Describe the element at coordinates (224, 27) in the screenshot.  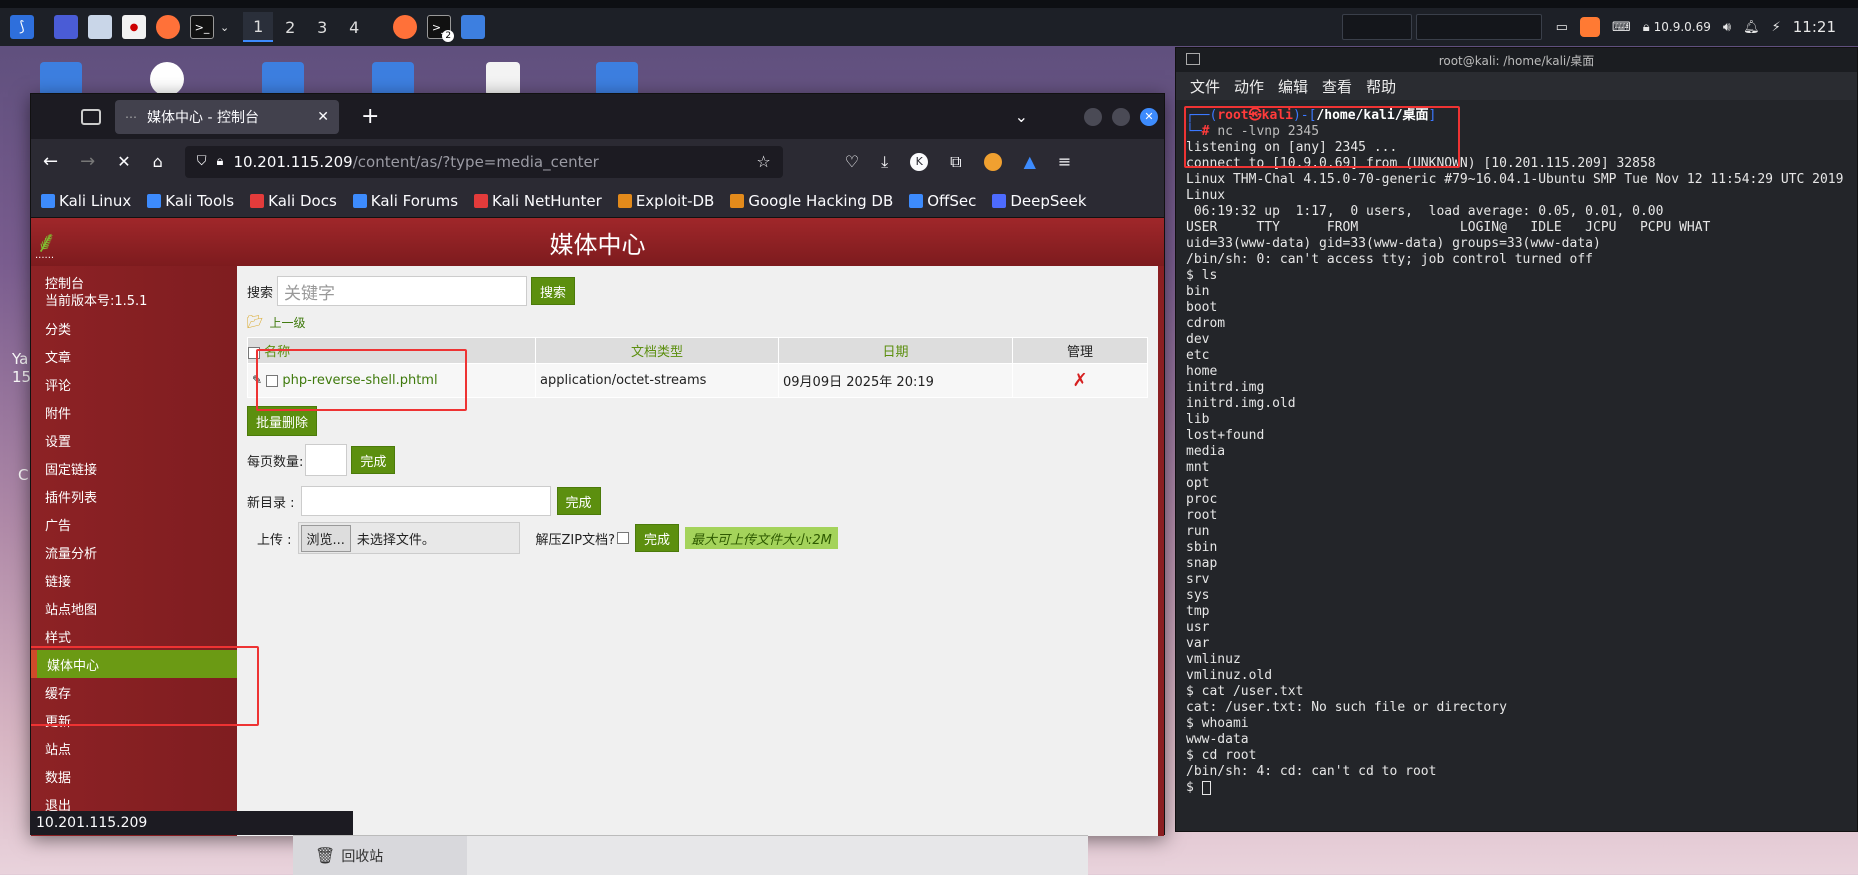
I see `chevron-down-icon: ⌄` at that location.